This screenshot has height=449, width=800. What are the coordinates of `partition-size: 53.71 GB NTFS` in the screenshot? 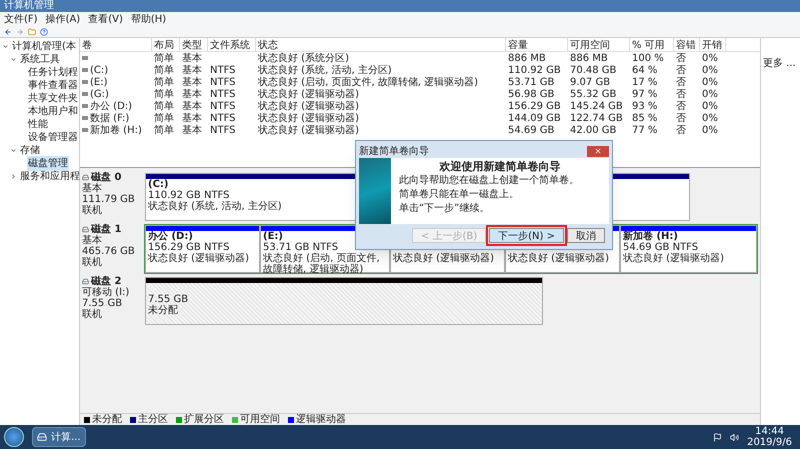 It's located at (300, 247).